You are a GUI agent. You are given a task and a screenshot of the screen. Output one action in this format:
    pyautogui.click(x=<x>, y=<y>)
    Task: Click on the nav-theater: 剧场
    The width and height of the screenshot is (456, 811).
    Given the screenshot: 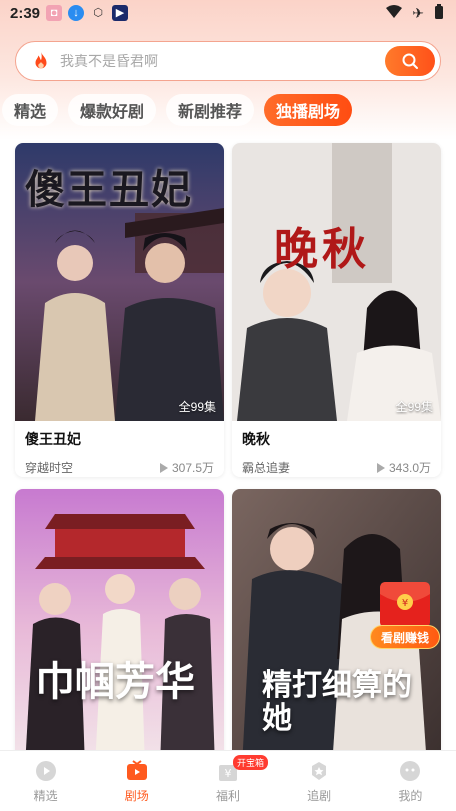 What is the action you would take?
    pyautogui.click(x=137, y=781)
    